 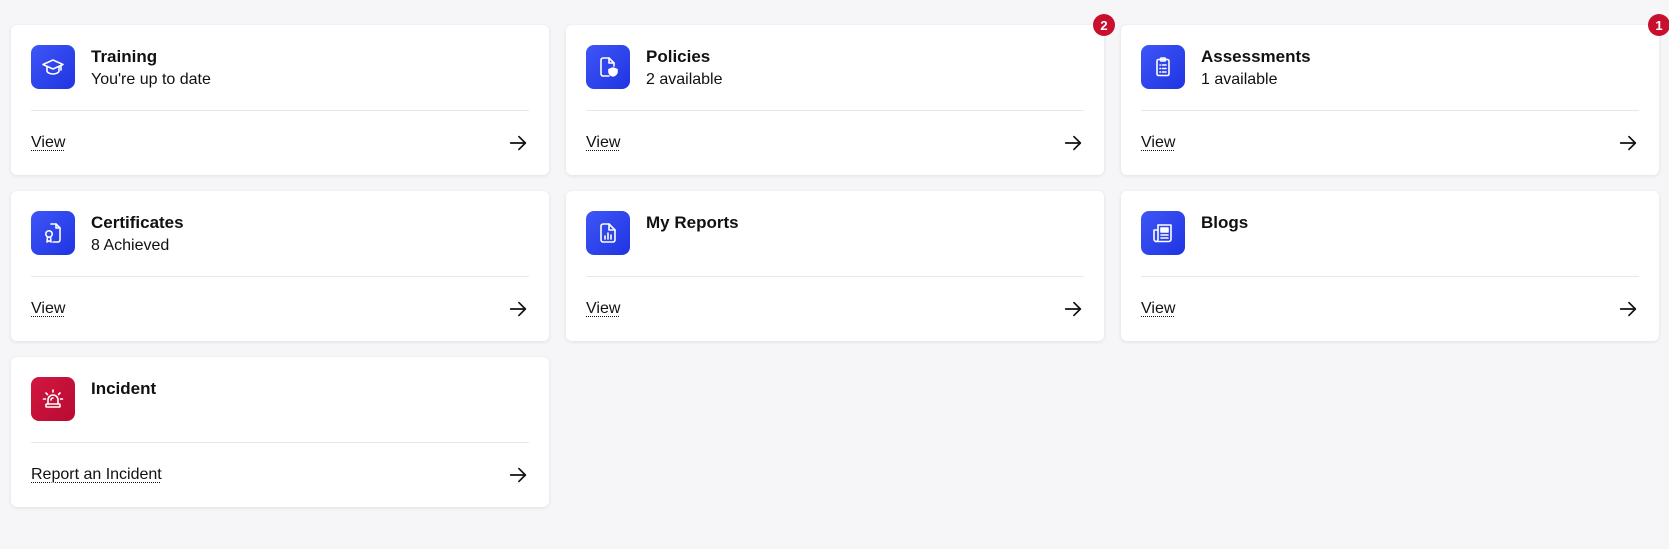 I want to click on card-subtitle: 1 available, so click(x=1239, y=79).